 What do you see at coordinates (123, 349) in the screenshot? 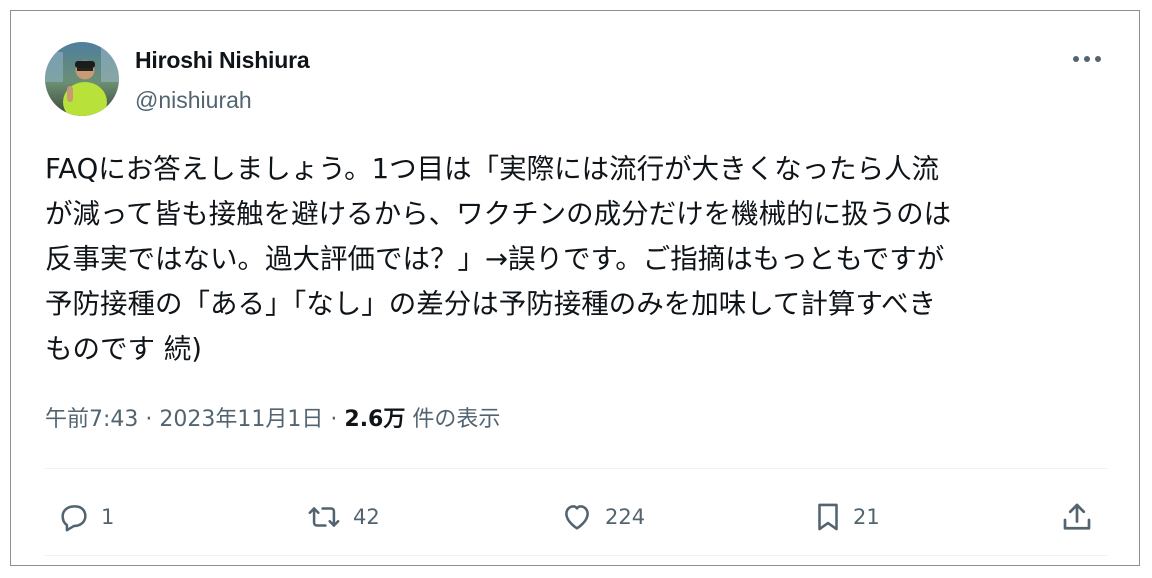
I see `tweet-line: ものです 続)` at bounding box center [123, 349].